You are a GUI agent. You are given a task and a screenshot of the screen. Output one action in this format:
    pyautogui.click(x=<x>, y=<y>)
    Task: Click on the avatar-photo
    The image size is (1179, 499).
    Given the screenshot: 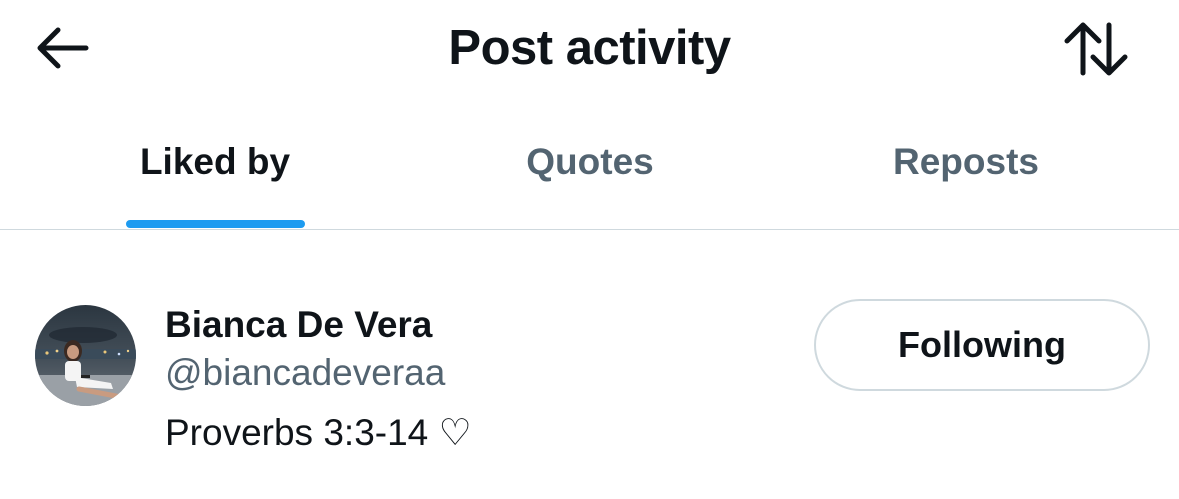 What is the action you would take?
    pyautogui.click(x=85, y=355)
    